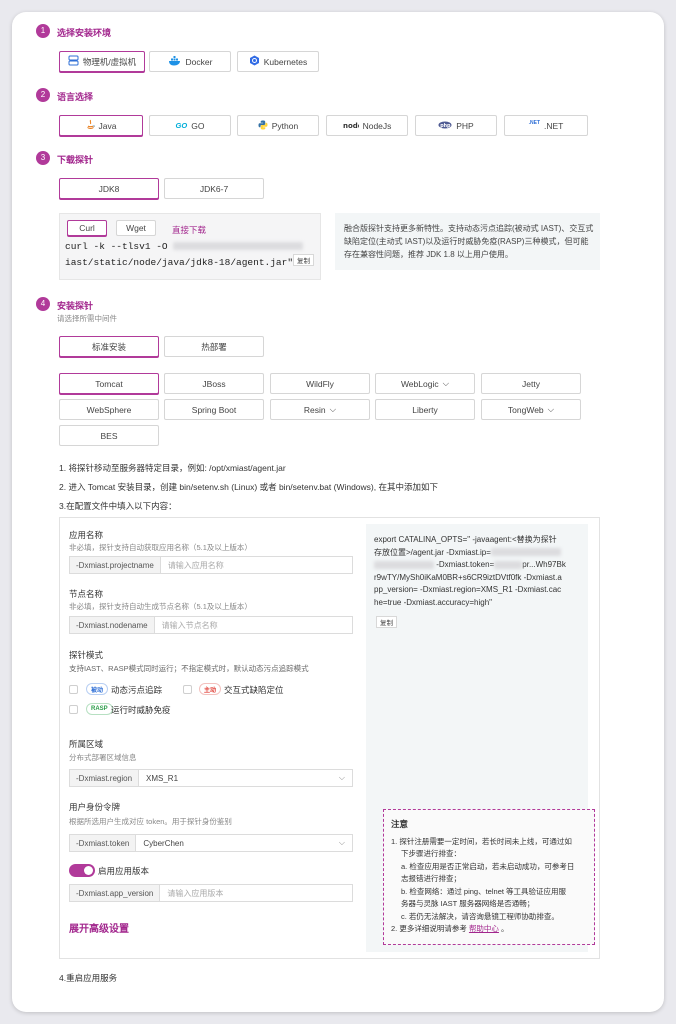  What do you see at coordinates (73, 689) in the screenshot?
I see `mode-taint-checkbox` at bounding box center [73, 689].